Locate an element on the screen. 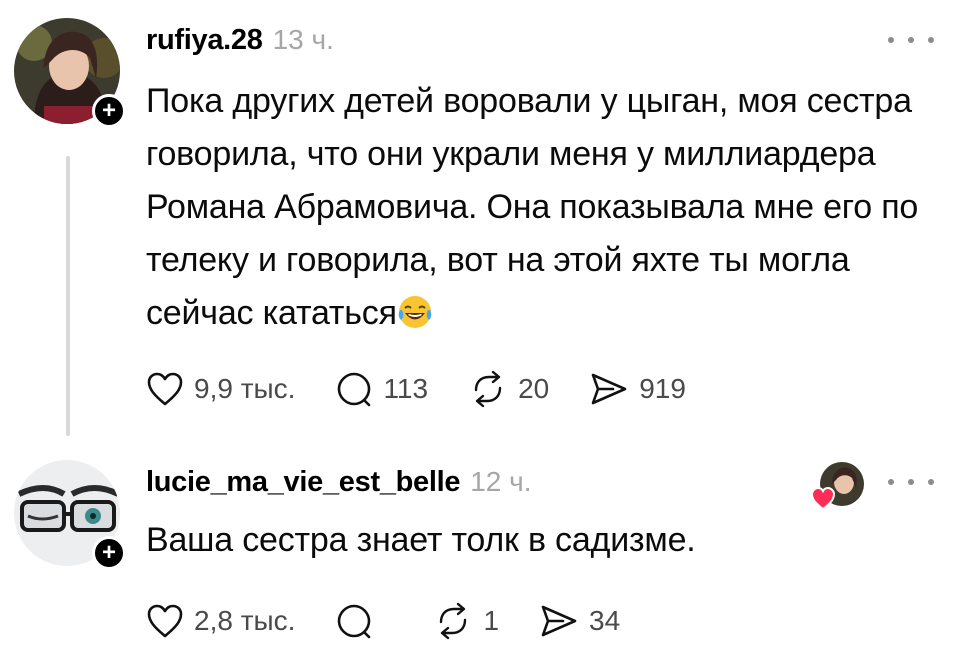 The height and width of the screenshot is (661, 960). post-actions: 9,9 тыс. 113 20 919 is located at coordinates (436, 389).